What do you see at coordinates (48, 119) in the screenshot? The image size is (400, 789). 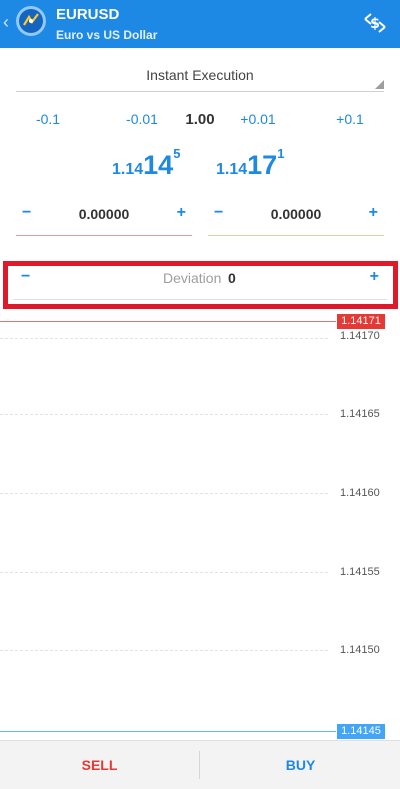 I see `volume-minus-0.1-button: -0.1` at bounding box center [48, 119].